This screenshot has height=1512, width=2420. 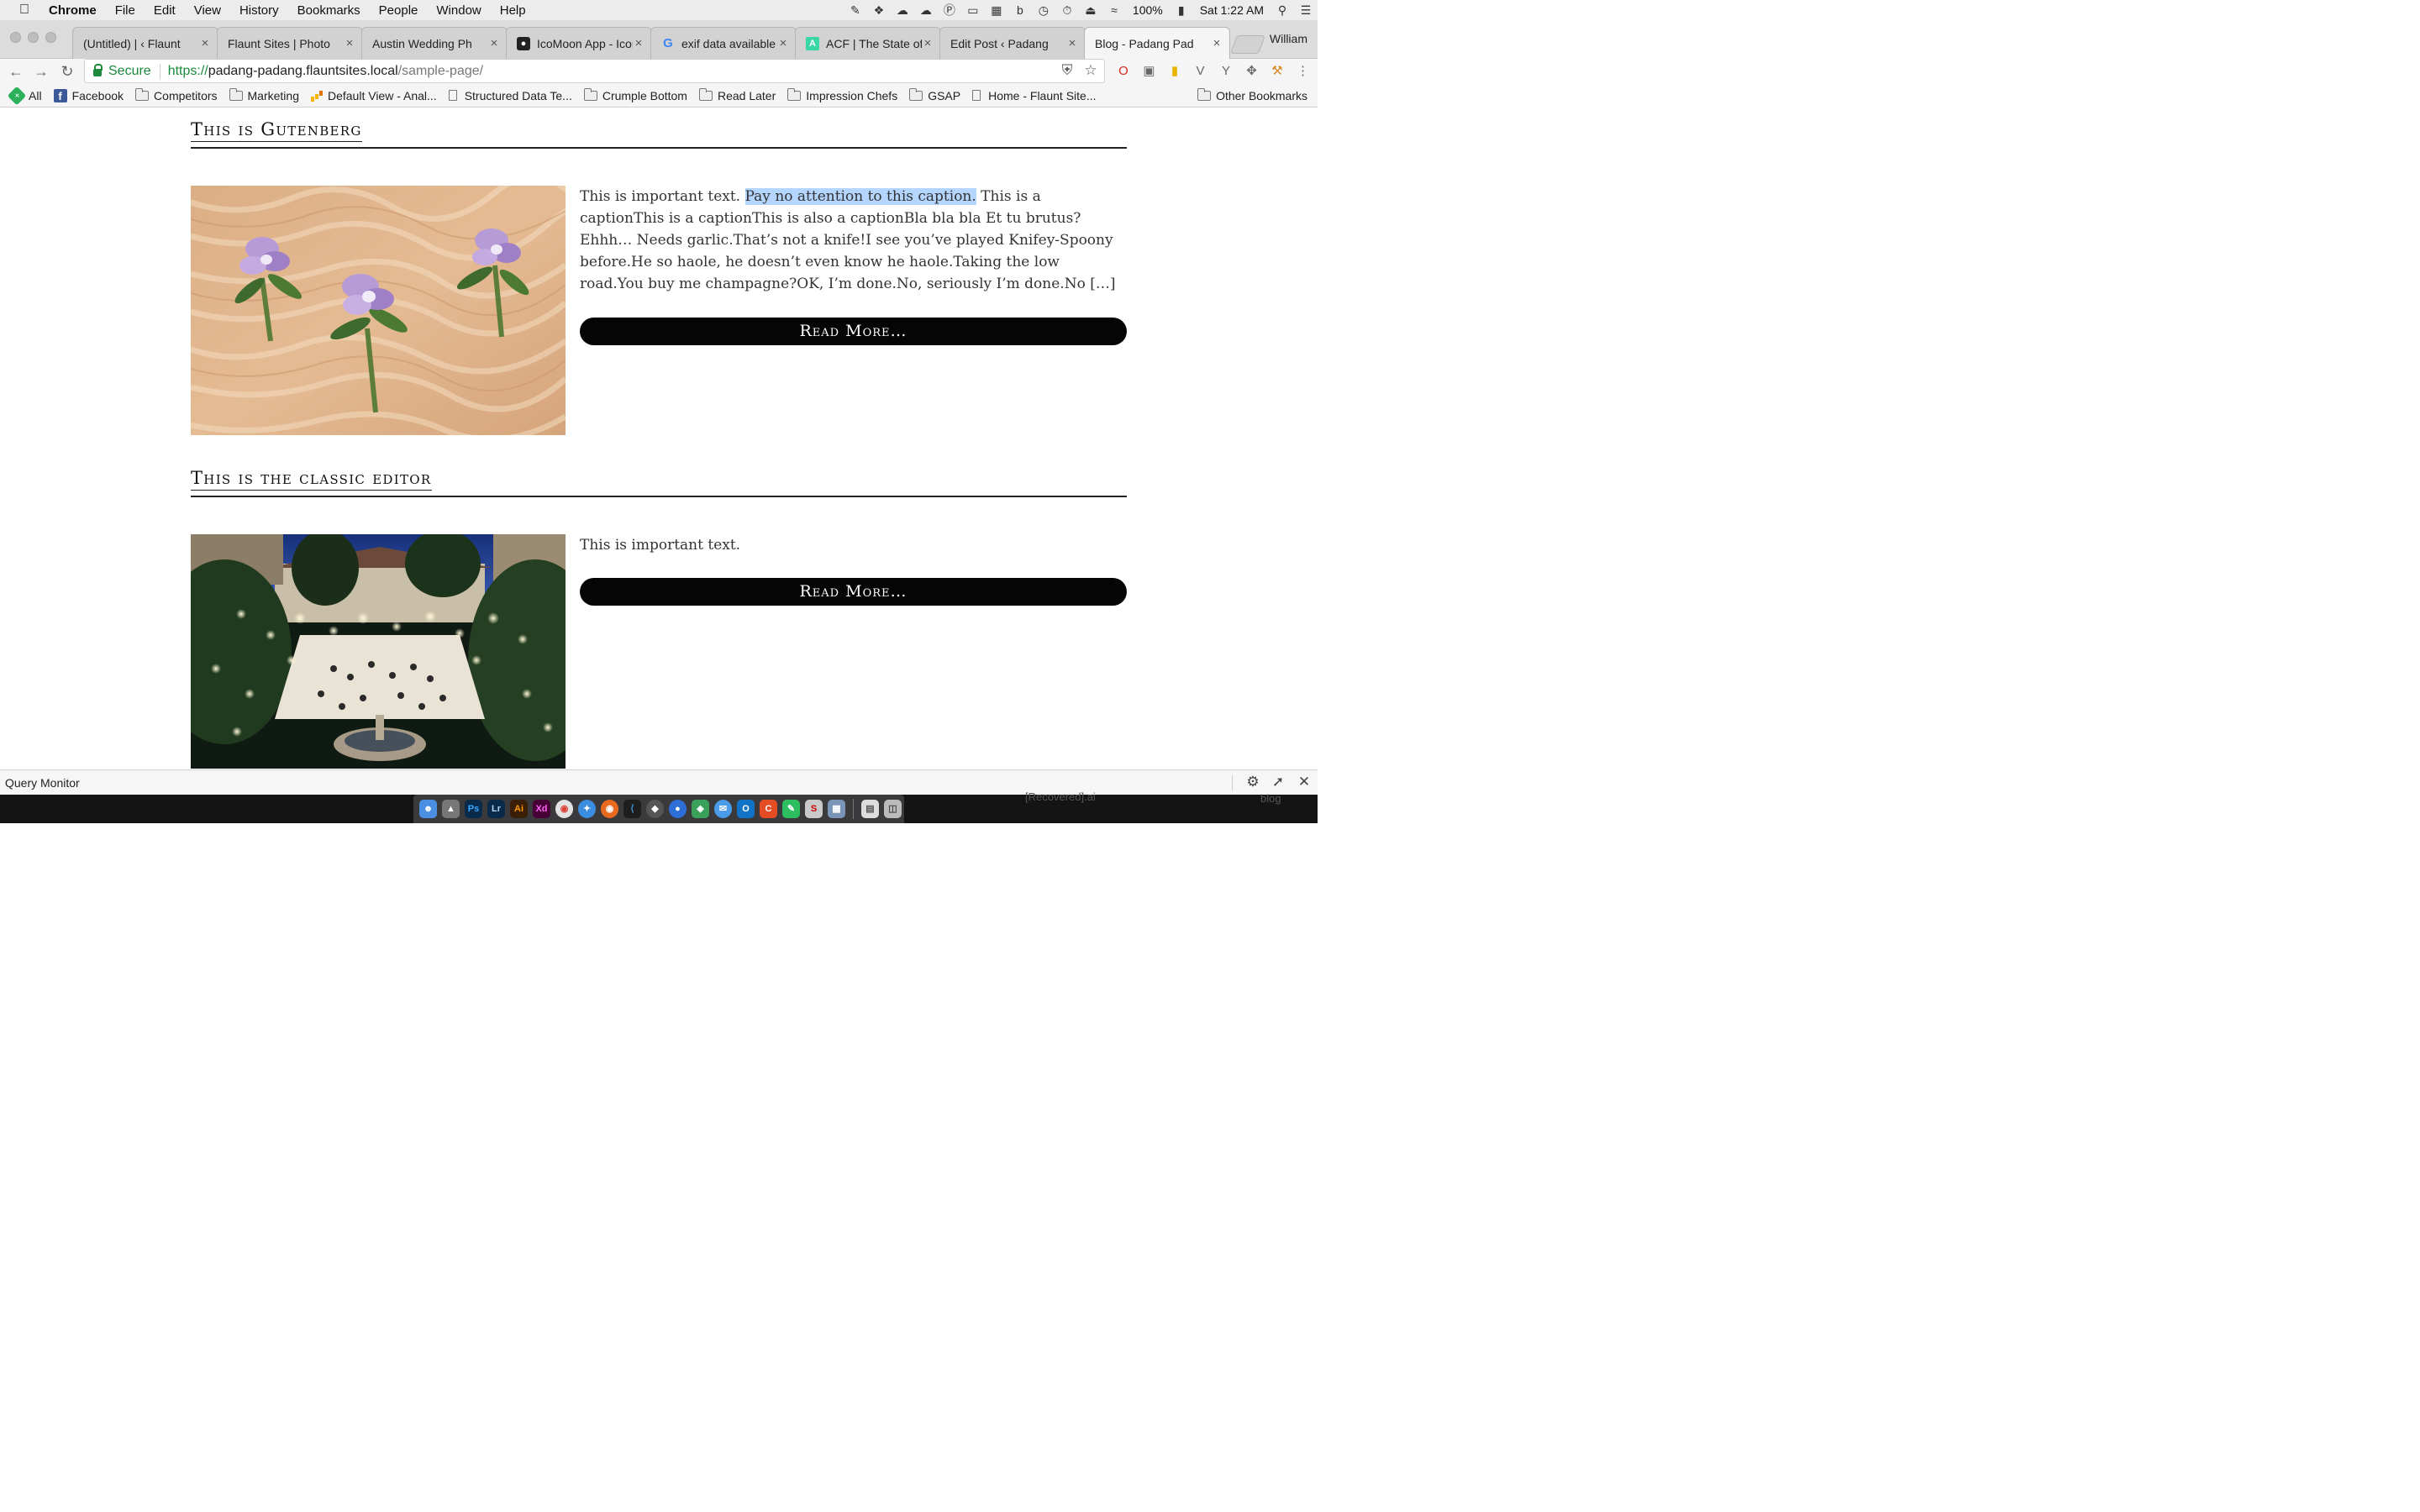 I want to click on back-arrow-icon: ←, so click(x=16, y=71).